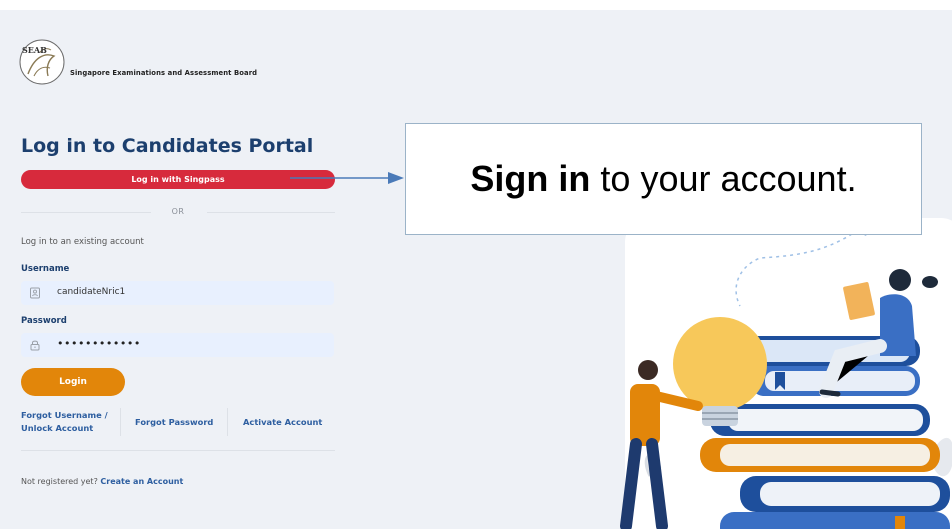 This screenshot has width=952, height=529. Describe the element at coordinates (178, 450) in the screenshot. I see `footer-divider` at that location.